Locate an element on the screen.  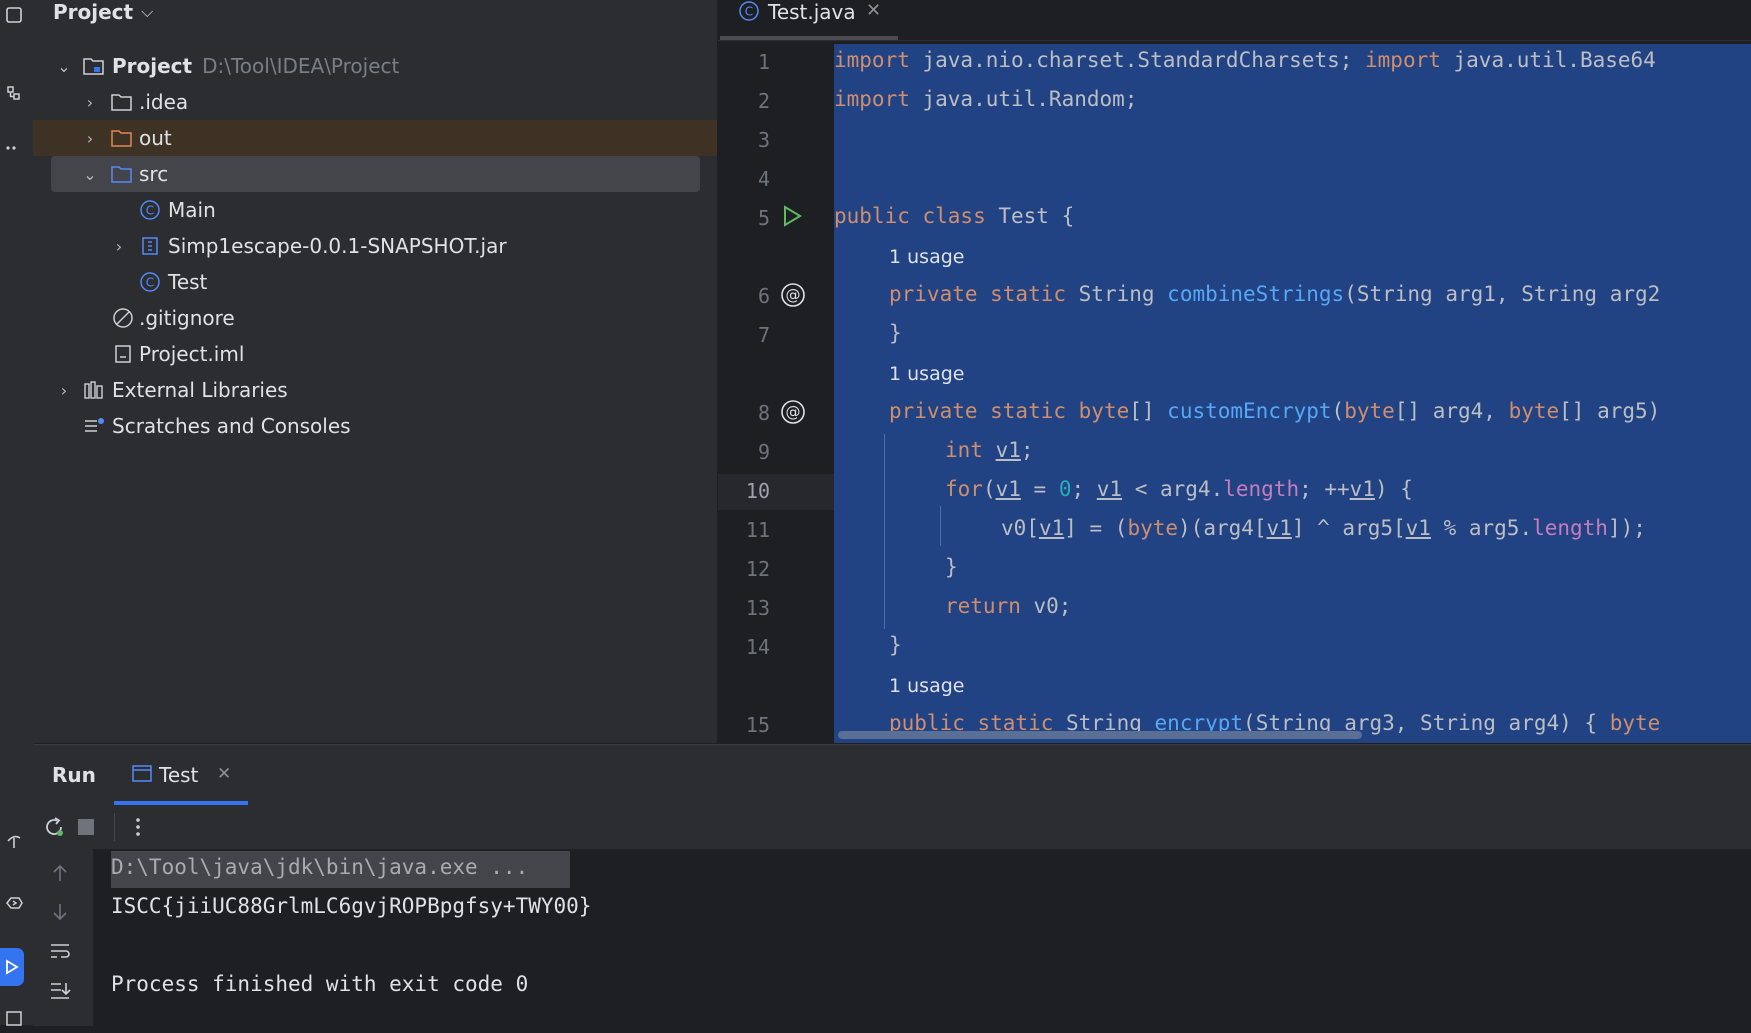
tree-item-label: Main is located at coordinates (192, 210).